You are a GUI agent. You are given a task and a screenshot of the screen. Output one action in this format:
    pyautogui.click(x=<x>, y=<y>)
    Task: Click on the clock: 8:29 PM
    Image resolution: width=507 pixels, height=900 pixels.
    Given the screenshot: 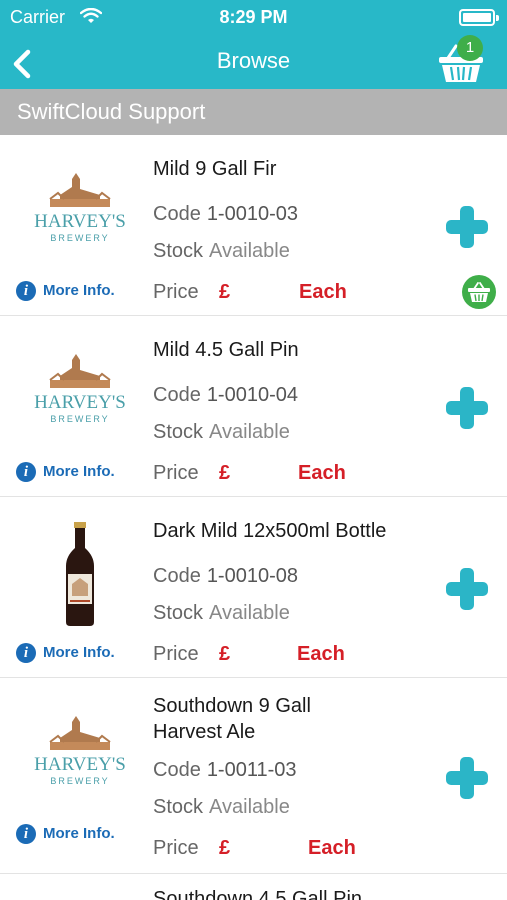 What is the action you would take?
    pyautogui.click(x=253, y=17)
    